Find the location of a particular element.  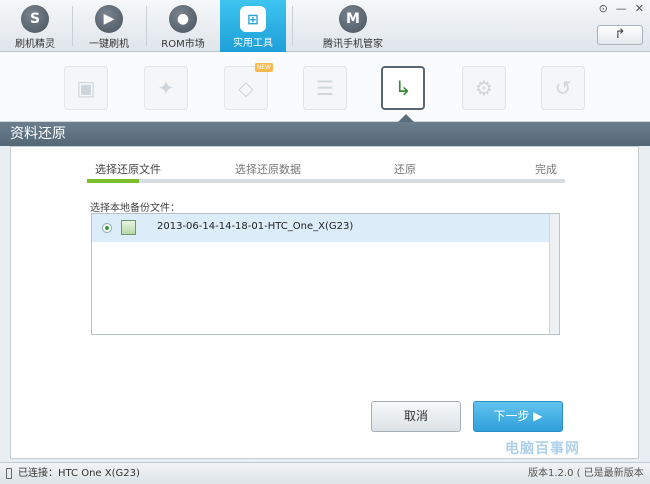

step-progress-fill is located at coordinates (113, 181).